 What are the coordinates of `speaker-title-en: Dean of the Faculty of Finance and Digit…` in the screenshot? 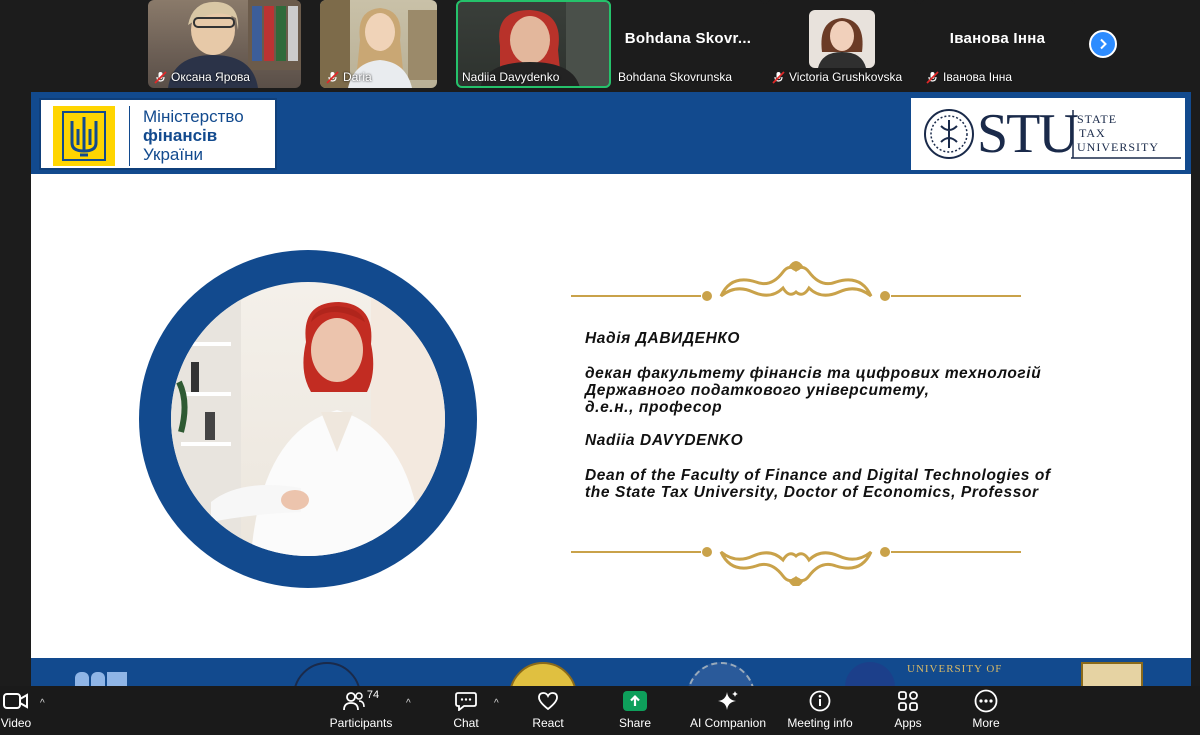 It's located at (818, 475).